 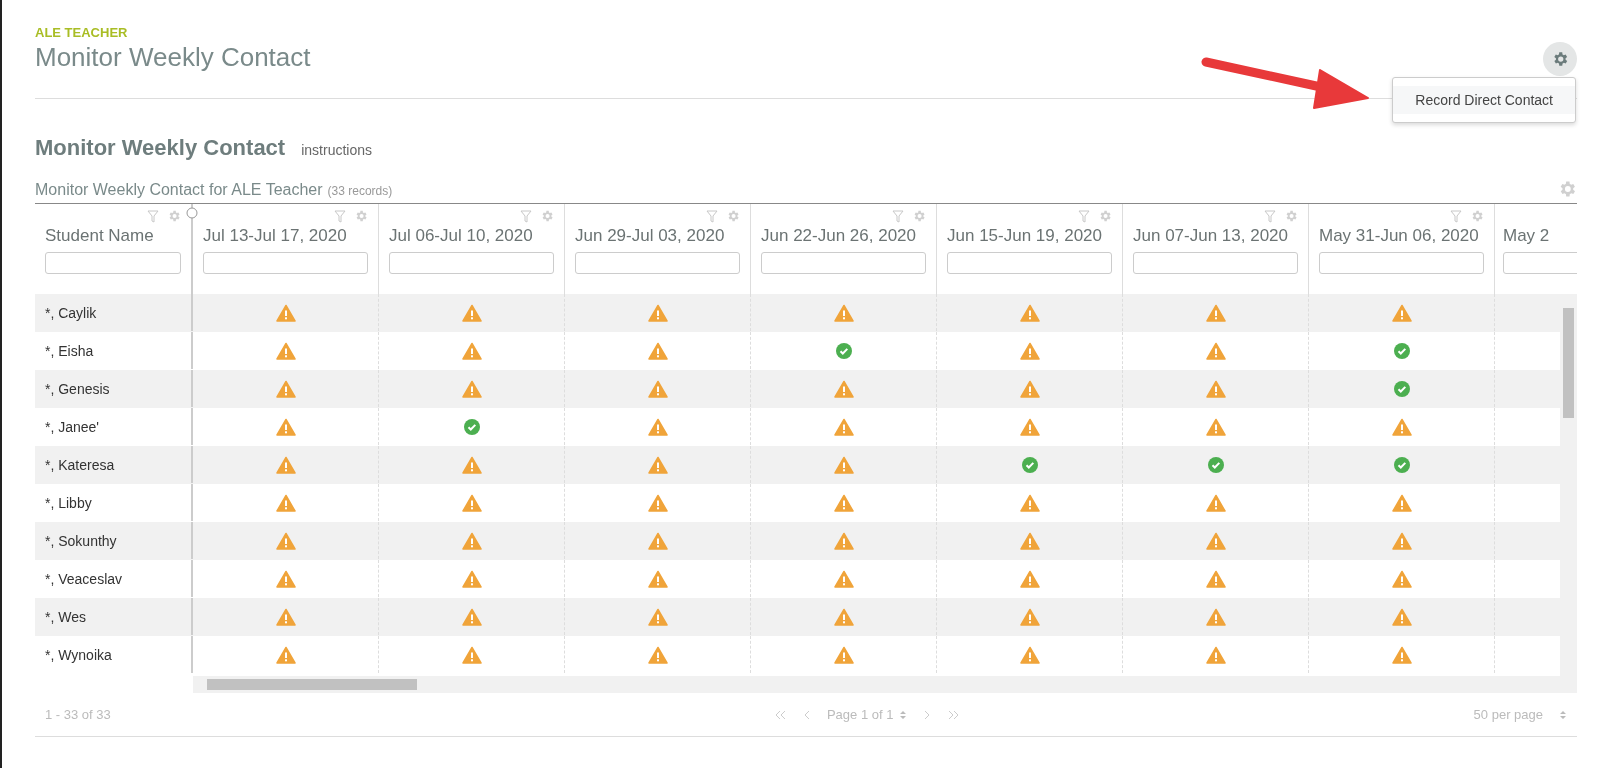 What do you see at coordinates (72, 426) in the screenshot?
I see `student-name: *, Janee'` at bounding box center [72, 426].